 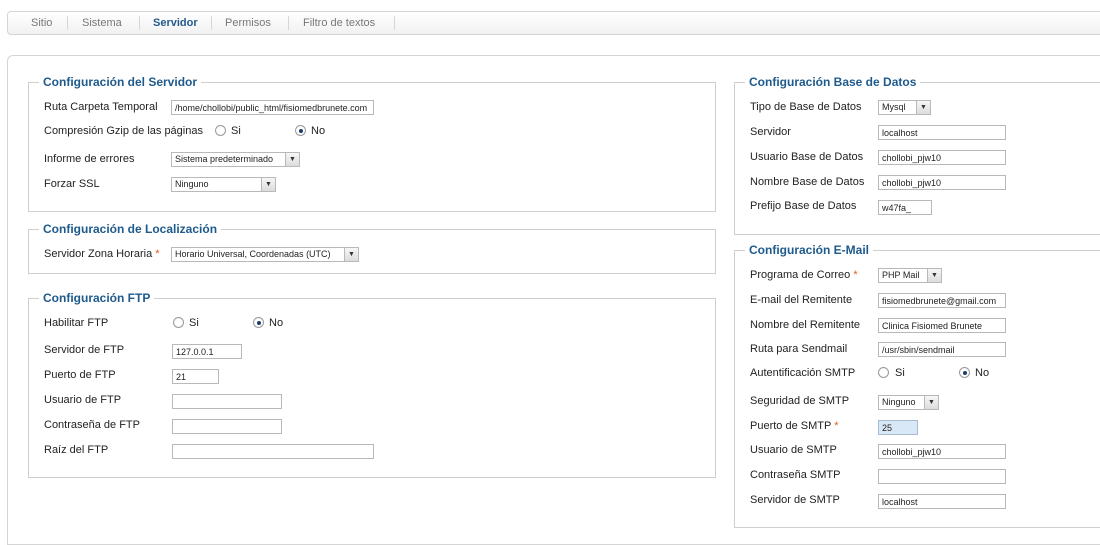 I want to click on smtp-pass-input, so click(x=942, y=476).